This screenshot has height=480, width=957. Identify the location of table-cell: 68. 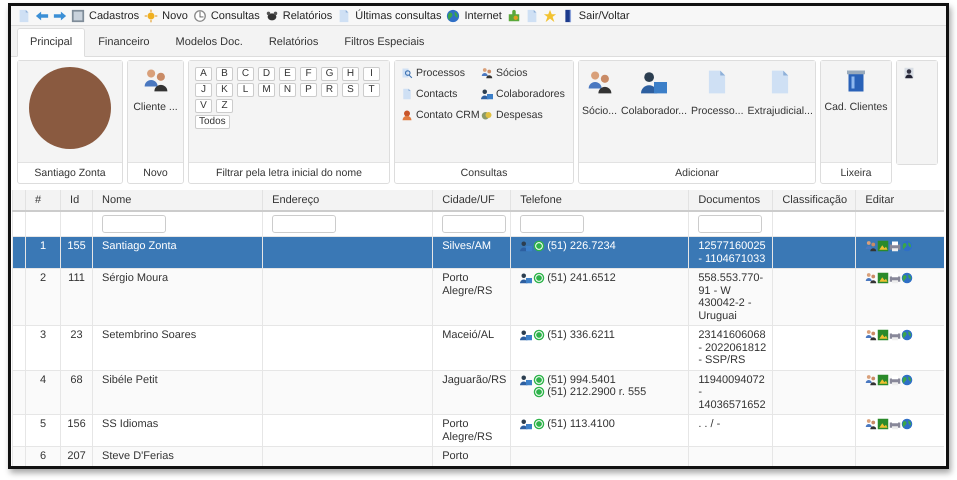
(76, 392).